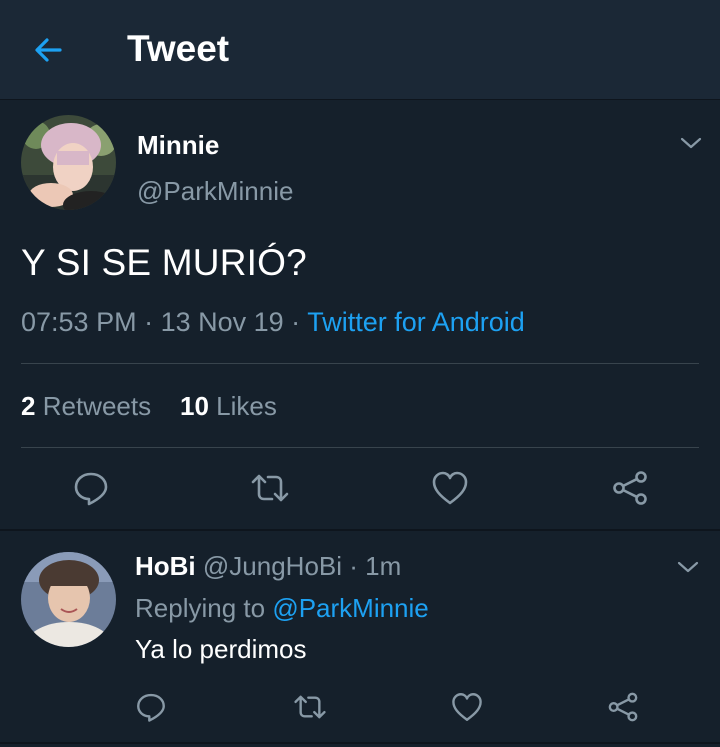  I want to click on like-label: Likes, so click(246, 406).